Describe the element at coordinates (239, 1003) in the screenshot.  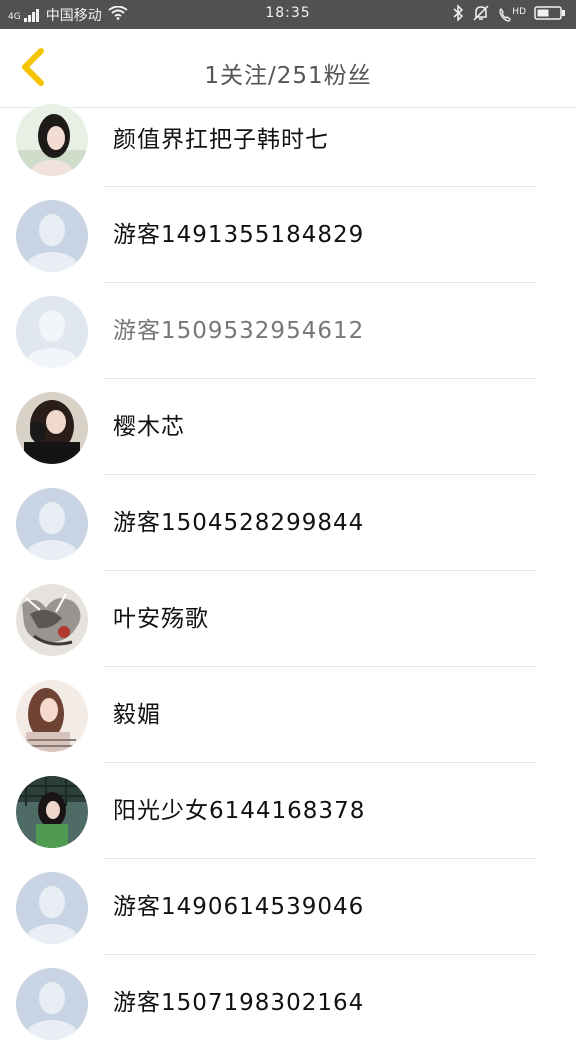
I see `user-name: 游客1507198302164` at that location.